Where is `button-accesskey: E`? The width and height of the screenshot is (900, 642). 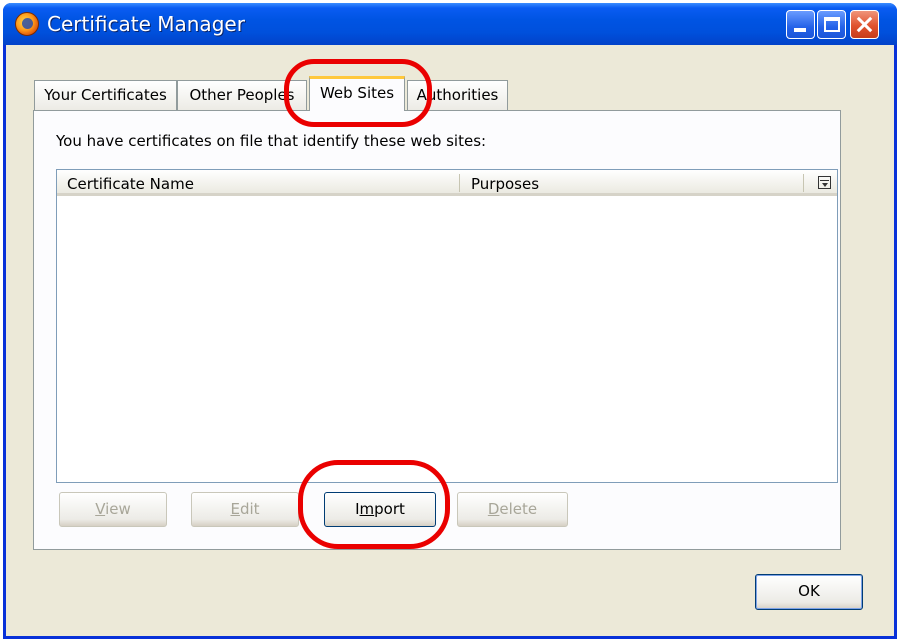
button-accesskey: E is located at coordinates (235, 509).